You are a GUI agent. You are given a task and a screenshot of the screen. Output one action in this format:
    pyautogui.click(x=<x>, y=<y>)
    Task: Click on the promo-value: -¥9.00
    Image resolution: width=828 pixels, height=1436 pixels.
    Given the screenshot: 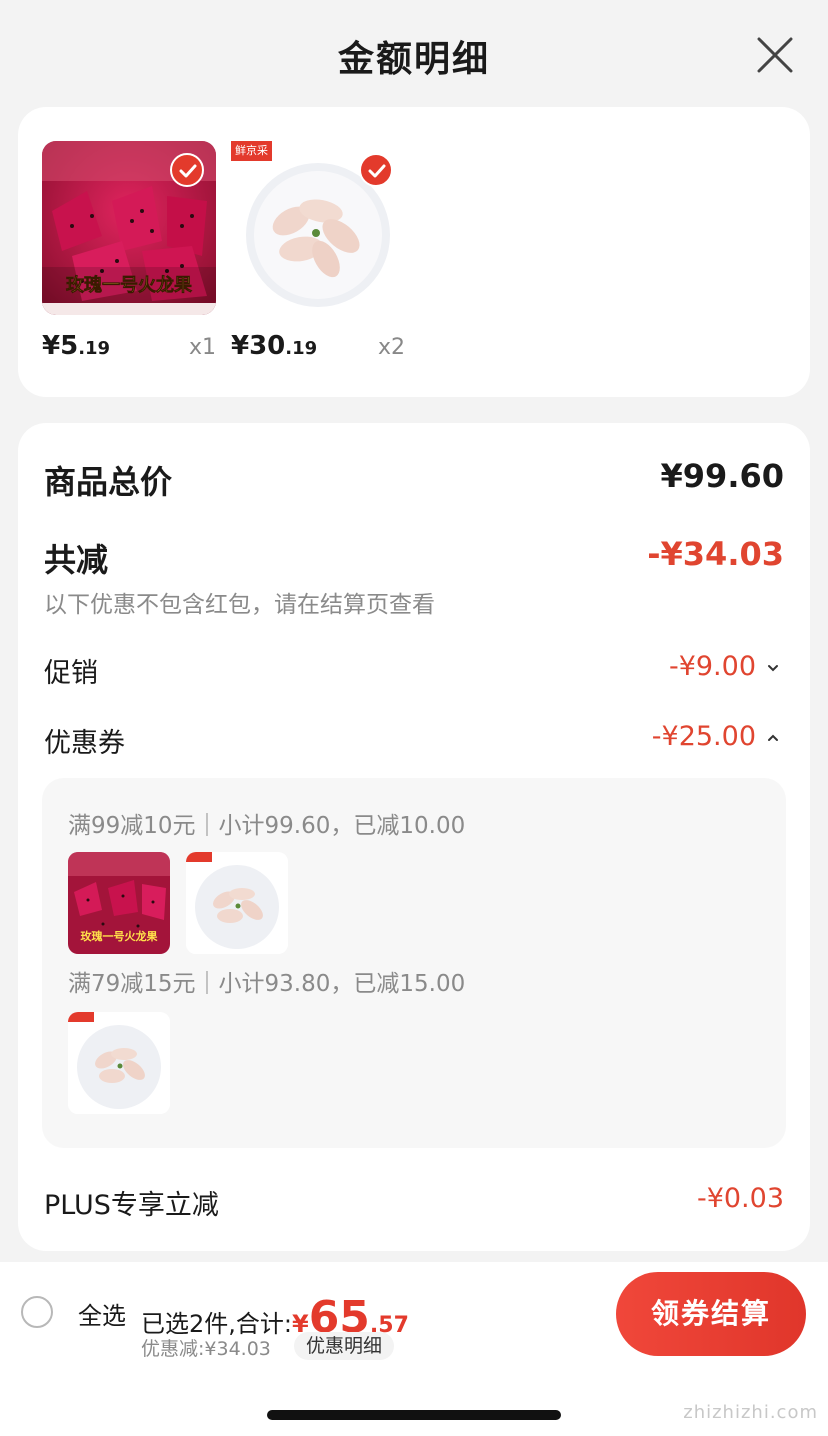 What is the action you would take?
    pyautogui.click(x=712, y=666)
    